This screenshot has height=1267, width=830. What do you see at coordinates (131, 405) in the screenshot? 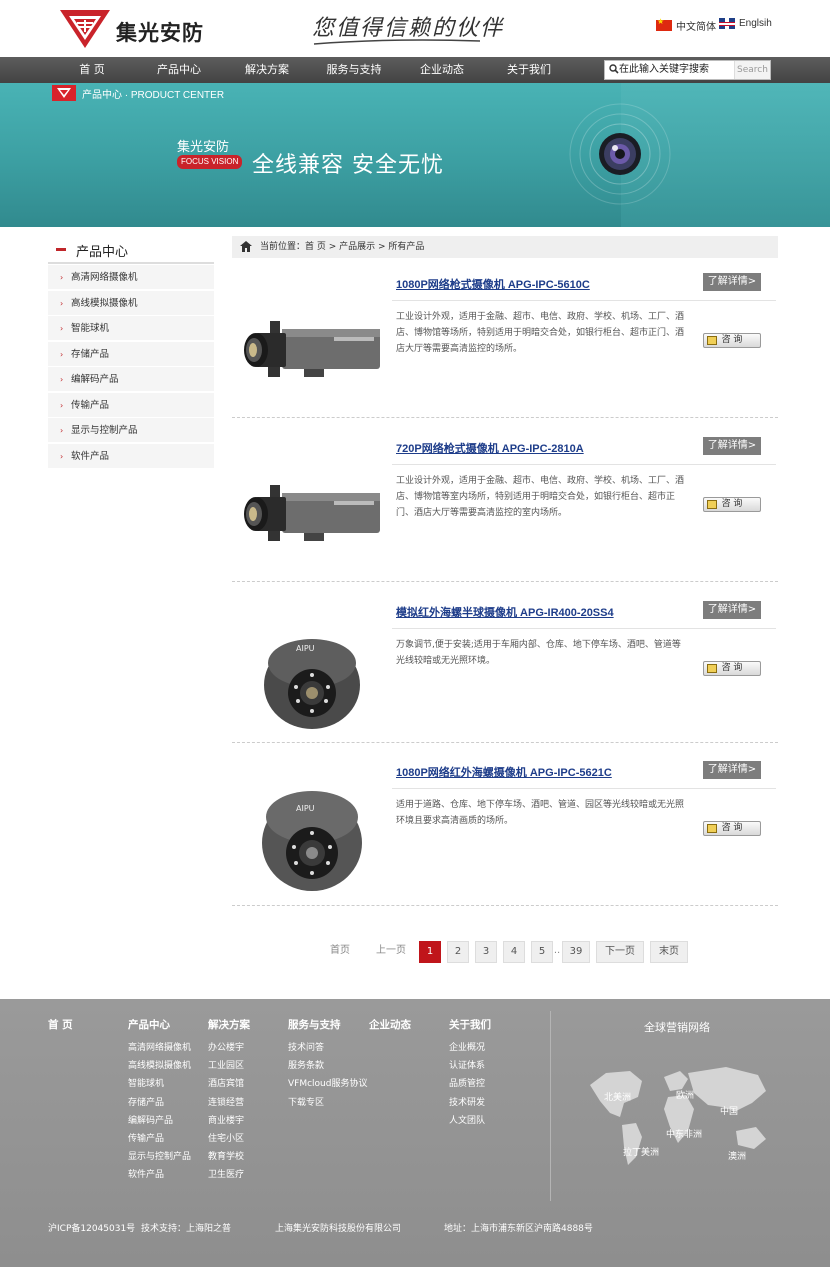
I see `sidebar-item-transmission: › 传输产品` at bounding box center [131, 405].